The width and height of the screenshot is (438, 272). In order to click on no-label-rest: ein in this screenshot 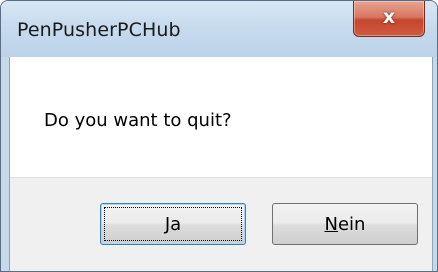, I will do `click(351, 224)`.